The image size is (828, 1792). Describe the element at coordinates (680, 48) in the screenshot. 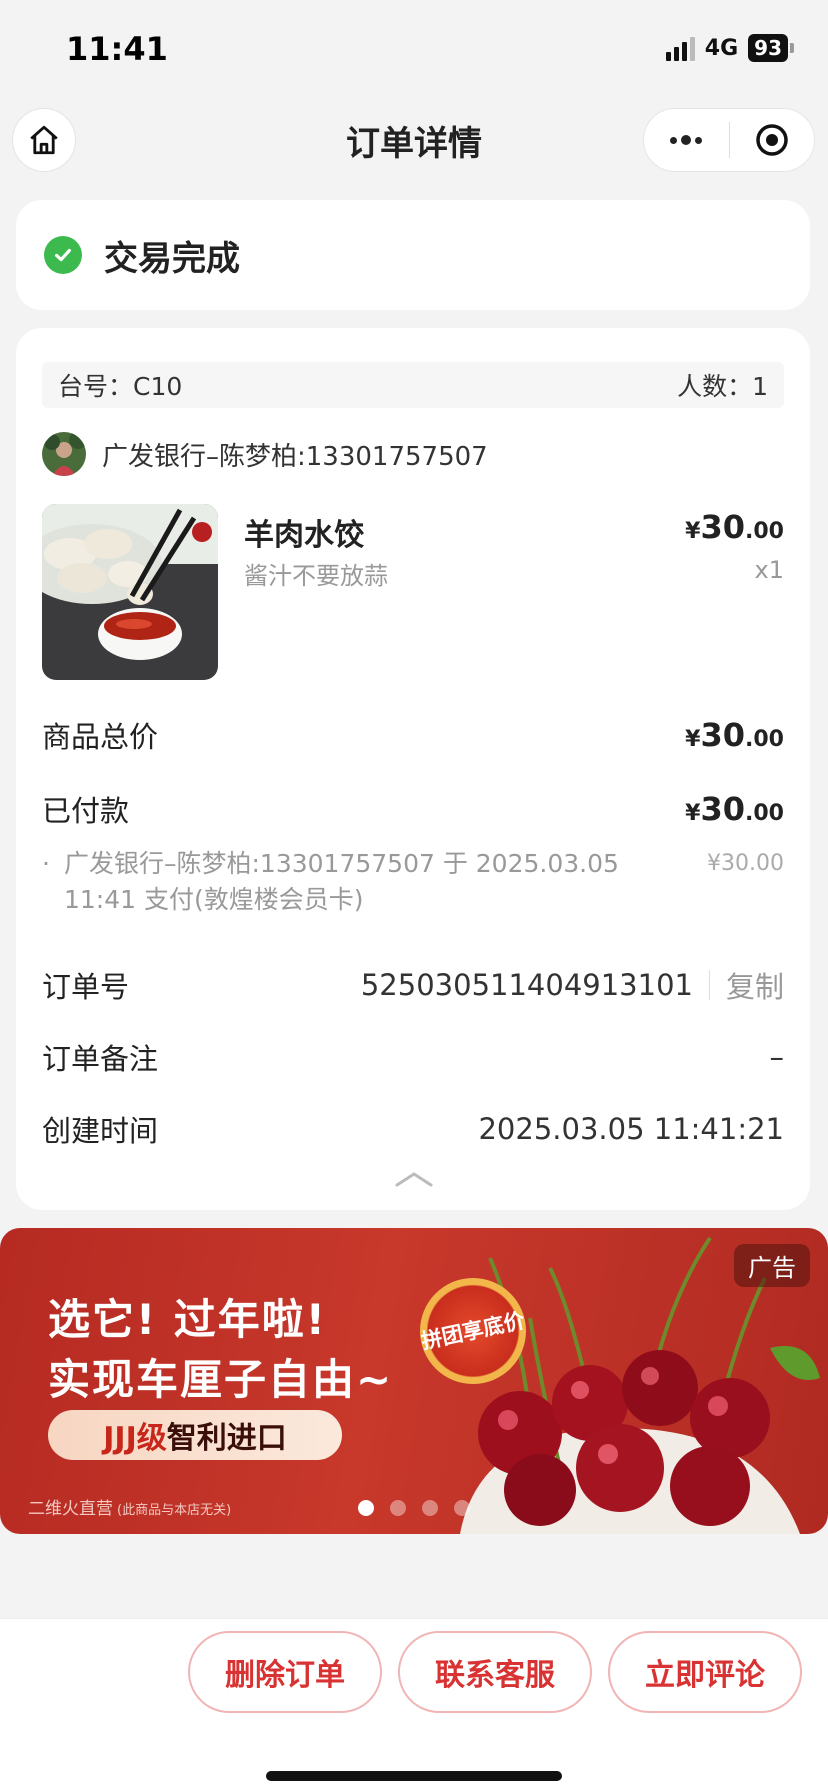

I see `signal-icon` at that location.